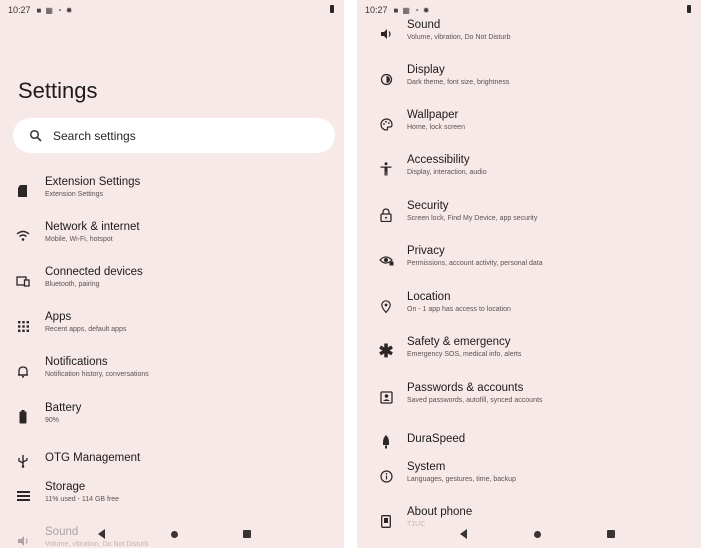 This screenshot has width=701, height=548. I want to click on settings-item-connected-devices: Connected devices Bluetooth, pairing, so click(172, 281).